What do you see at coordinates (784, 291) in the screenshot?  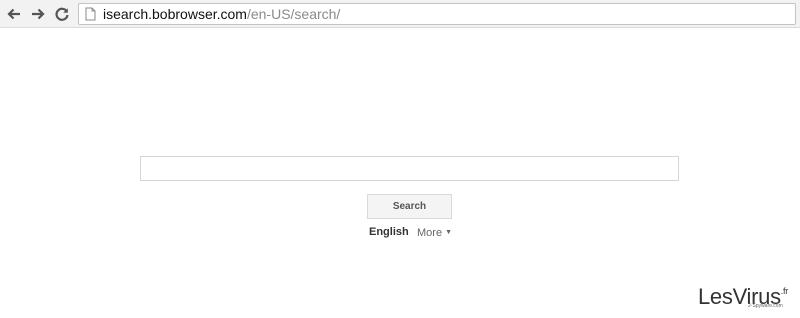 I see `watermark-logo-suffix: .fr` at bounding box center [784, 291].